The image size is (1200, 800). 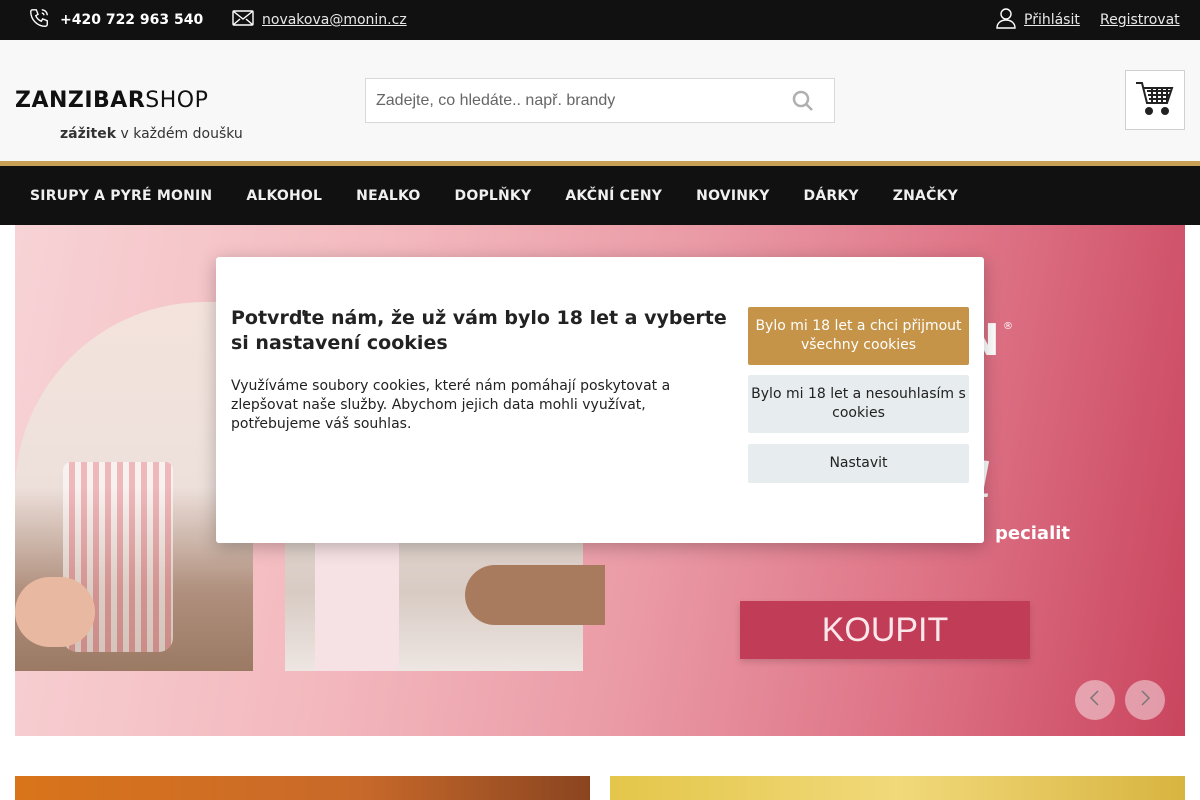 What do you see at coordinates (925, 196) in the screenshot?
I see `nav-item-znacky: ZNAČKY` at bounding box center [925, 196].